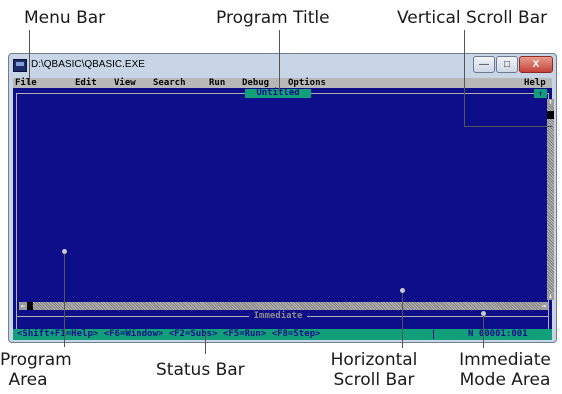 This screenshot has width=562, height=394. Describe the element at coordinates (64, 300) in the screenshot. I see `leader-program-area` at that location.